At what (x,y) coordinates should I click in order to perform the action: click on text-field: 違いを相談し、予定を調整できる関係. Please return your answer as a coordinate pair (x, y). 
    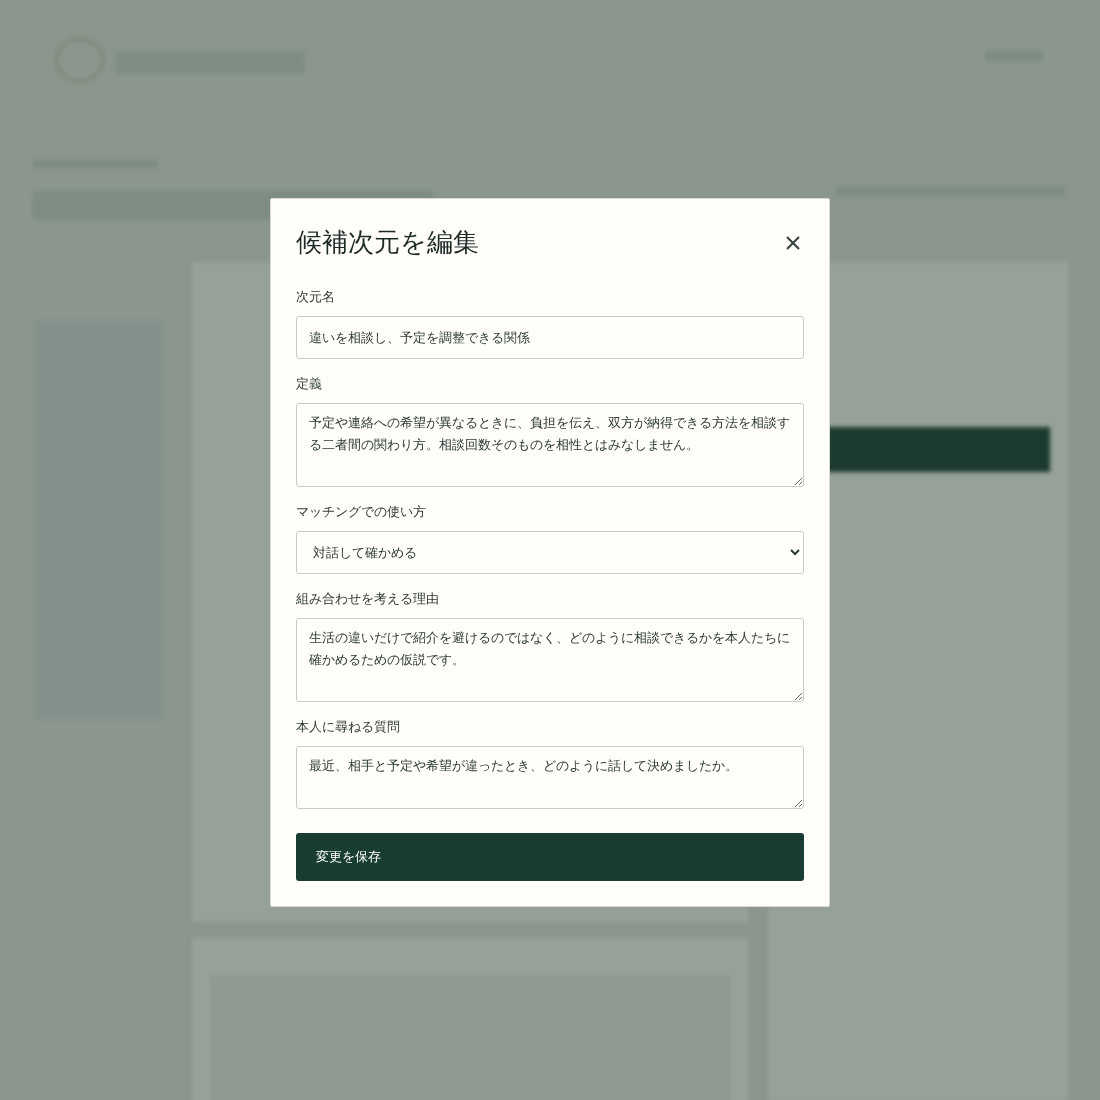
    Looking at the image, I should click on (550, 337).